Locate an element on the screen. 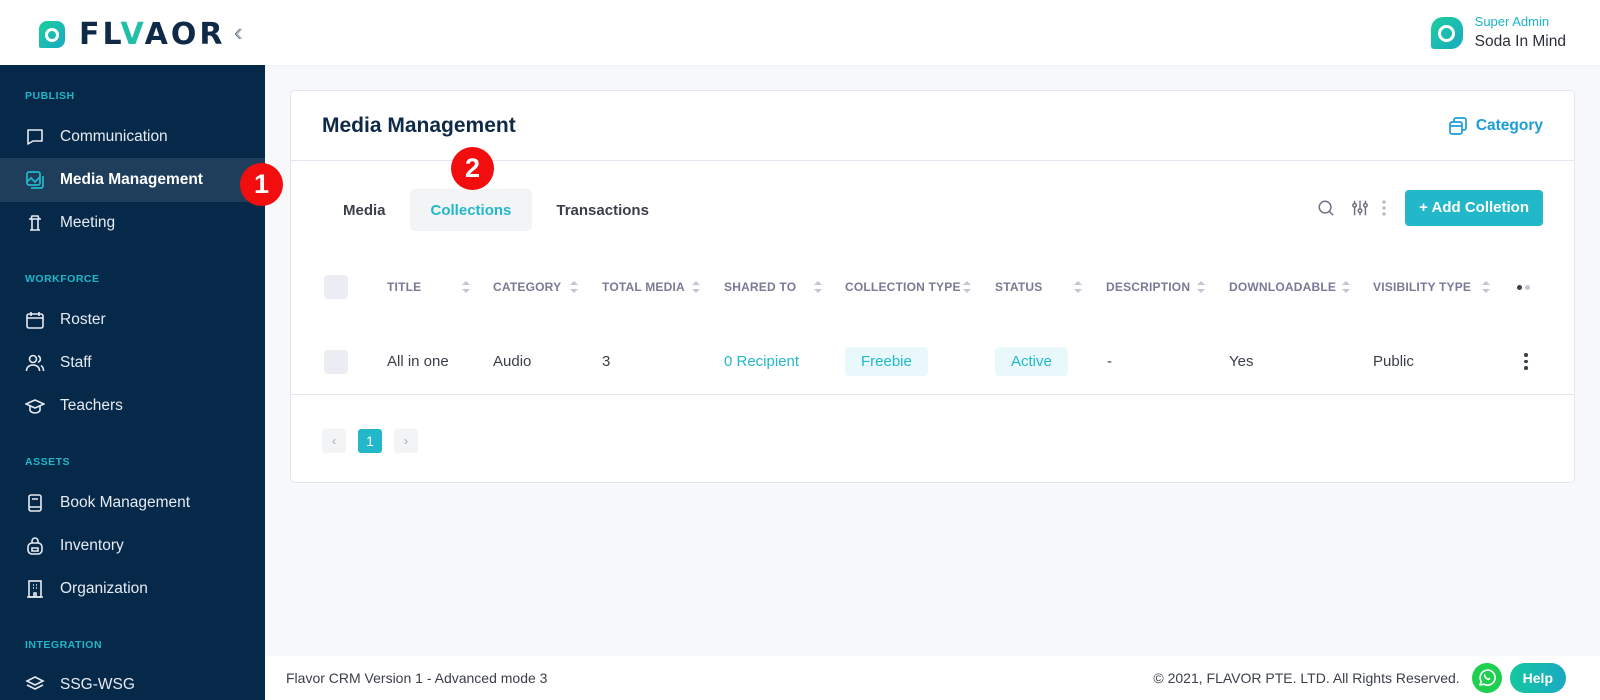 This screenshot has width=1600, height=700. collapse-sidebar-button: ‹‹ is located at coordinates (237, 32).